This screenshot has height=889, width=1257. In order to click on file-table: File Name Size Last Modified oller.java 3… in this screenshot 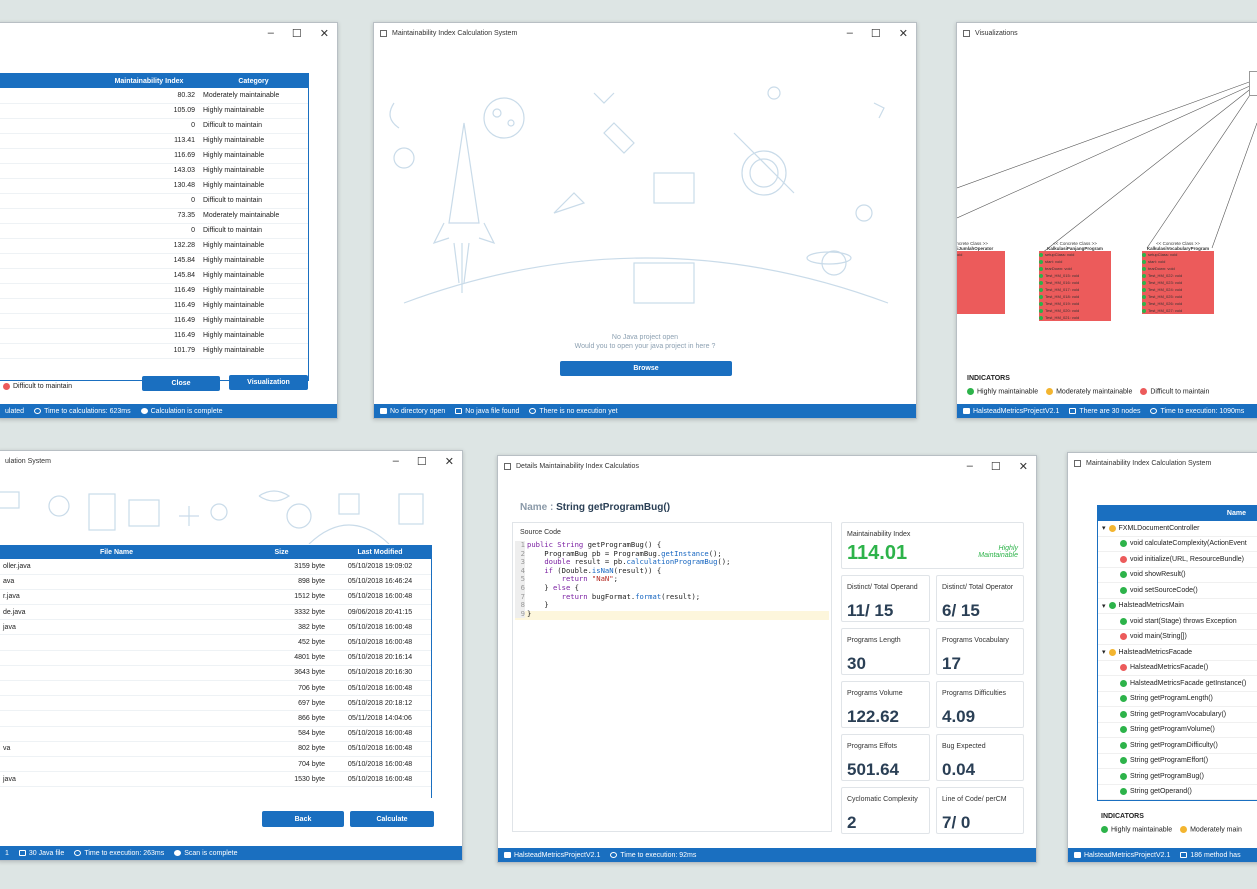, I will do `click(215, 666)`.